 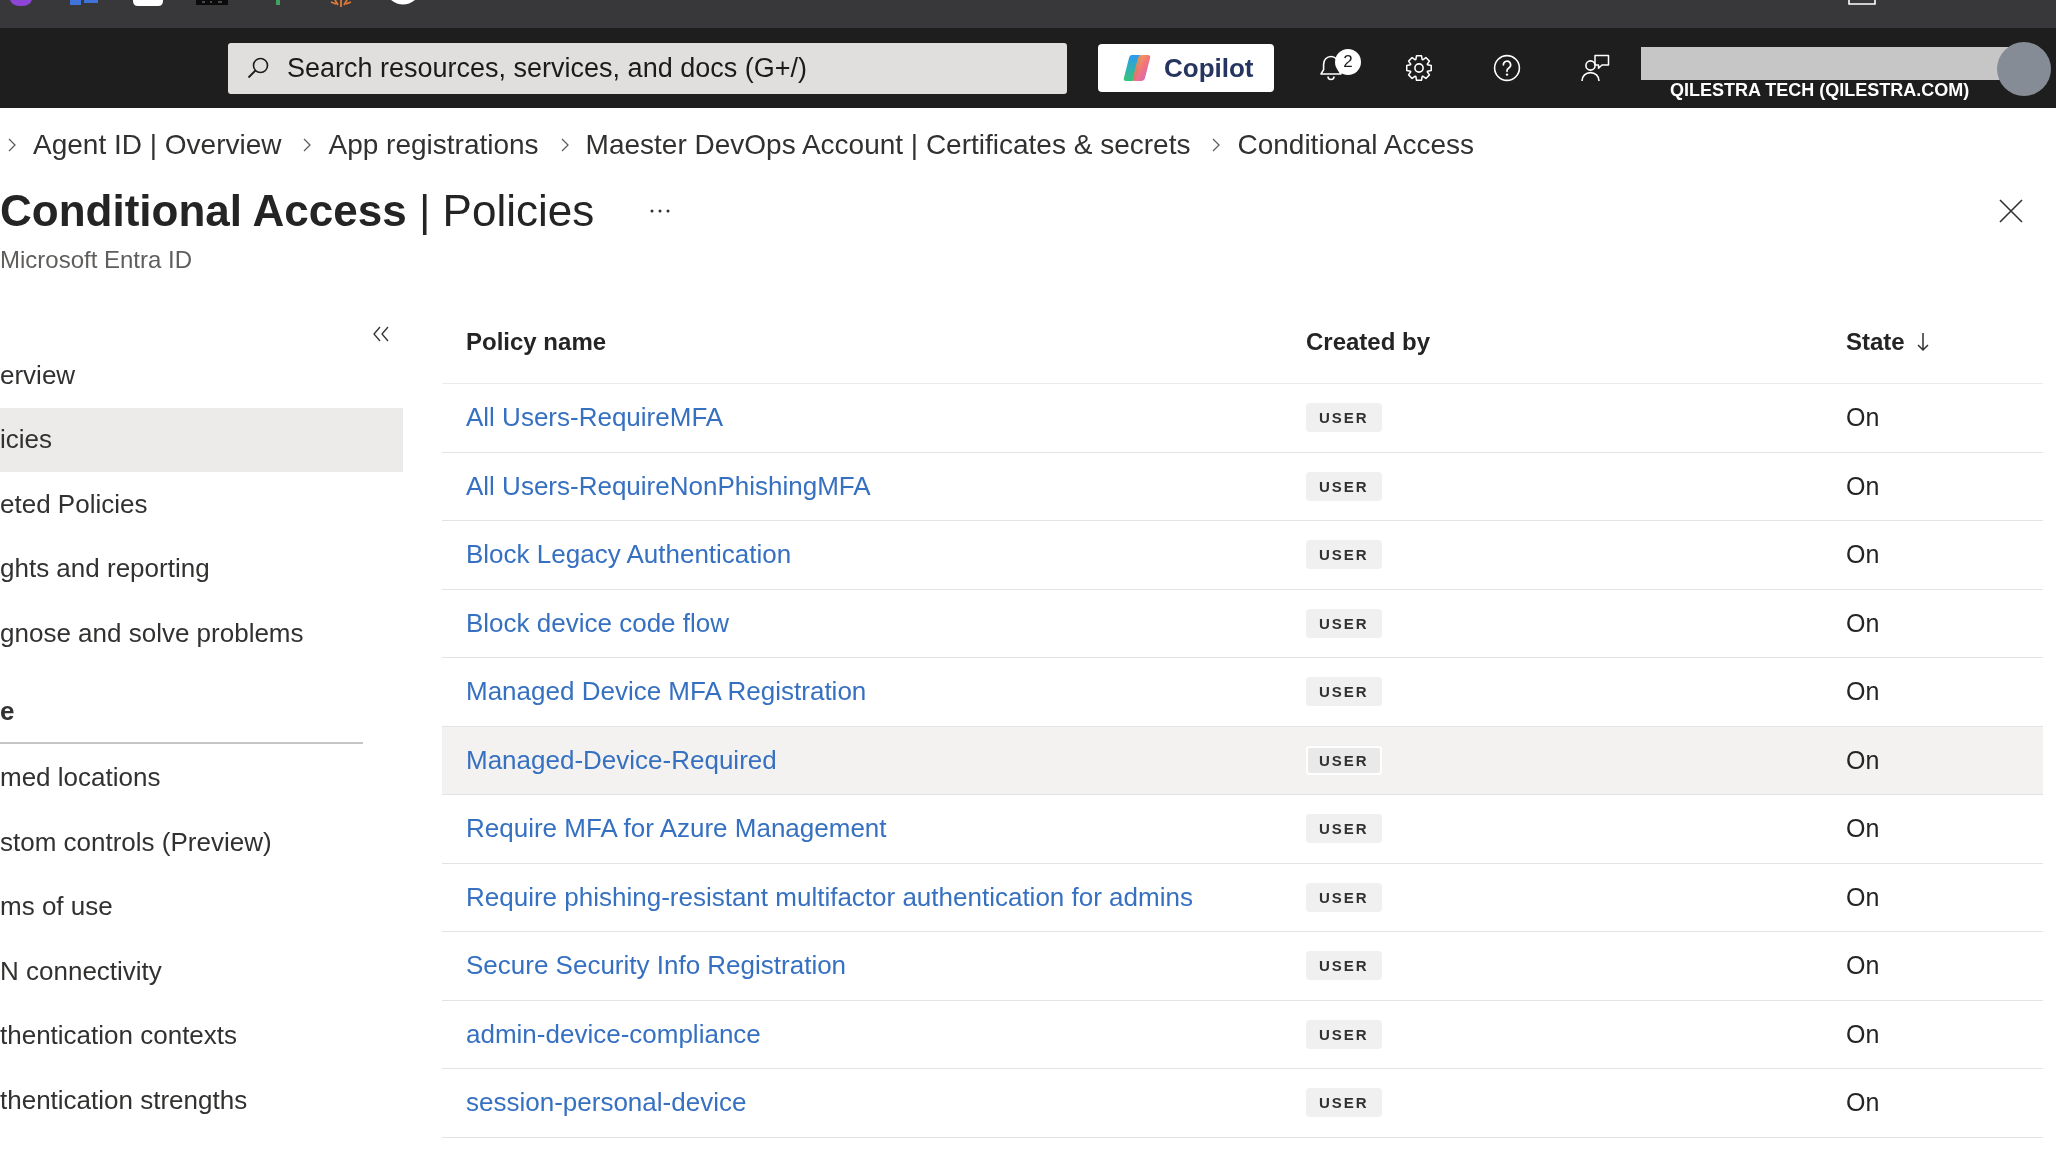 What do you see at coordinates (201, 633) in the screenshot?
I see `nav-item: gnose and solve problems` at bounding box center [201, 633].